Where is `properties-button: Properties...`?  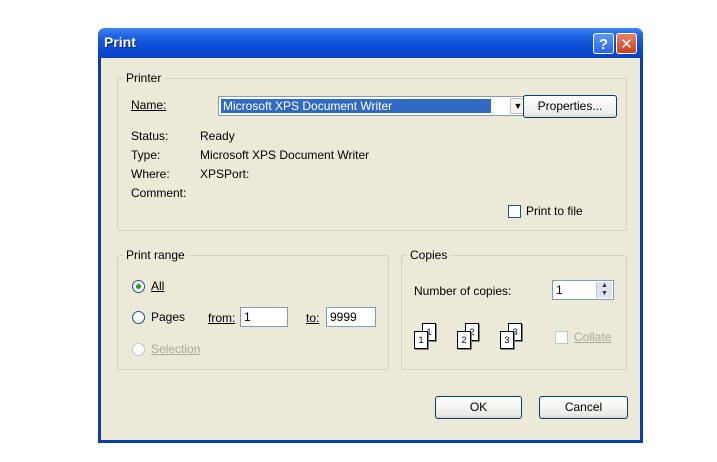
properties-button: Properties... is located at coordinates (570, 106).